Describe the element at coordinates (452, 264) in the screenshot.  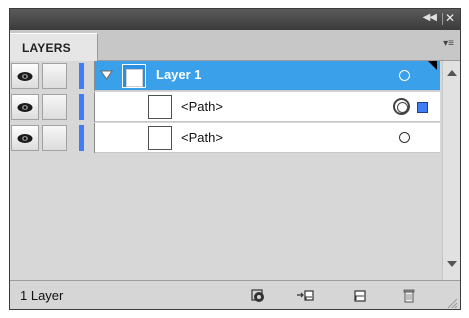
I see `scroll-down-arrow-icon` at that location.